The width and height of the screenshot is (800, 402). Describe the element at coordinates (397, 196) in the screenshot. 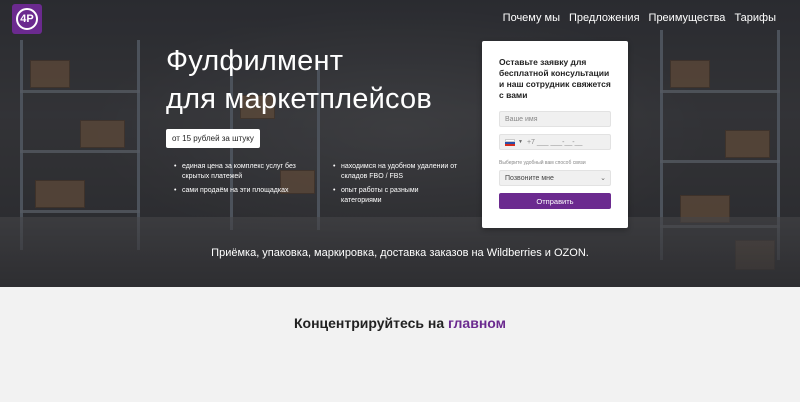

I see `feature-item: опыт работы с разными категориями` at that location.